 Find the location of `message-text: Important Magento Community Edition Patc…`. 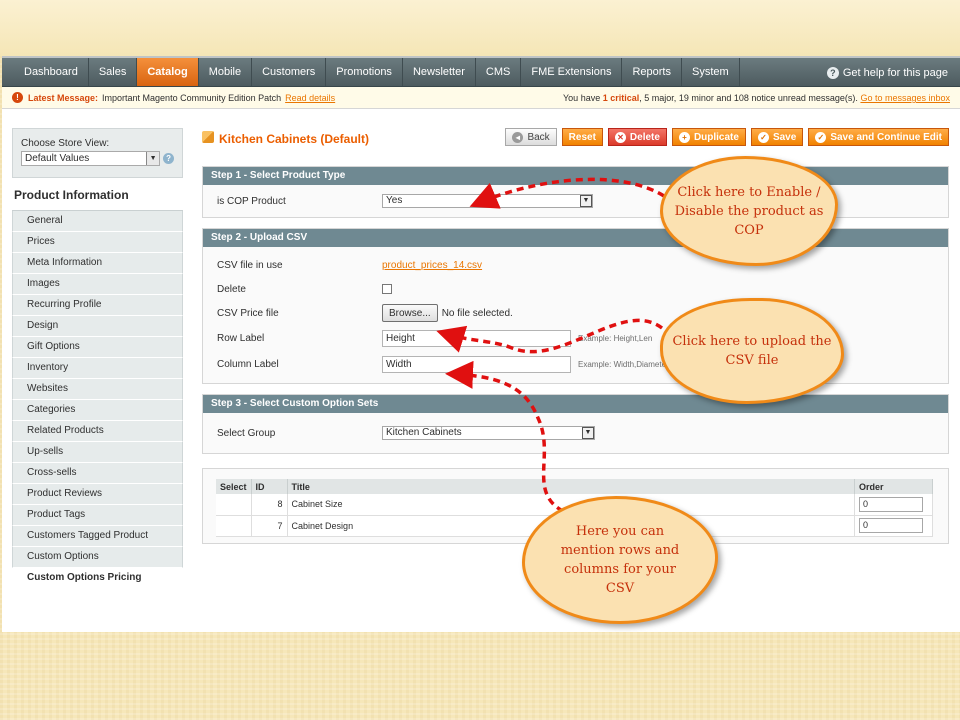

message-text: Important Magento Community Edition Patc… is located at coordinates (192, 97).